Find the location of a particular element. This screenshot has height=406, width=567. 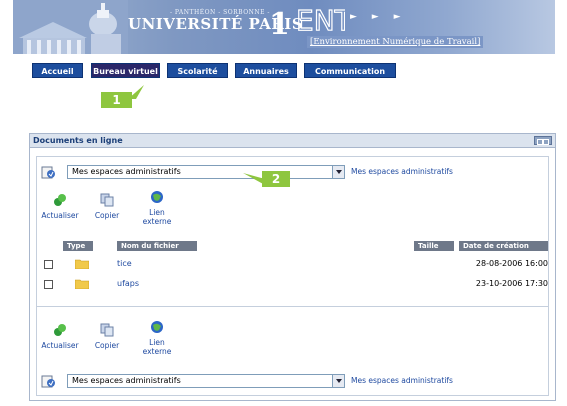

file-name: tice is located at coordinates (124, 263).